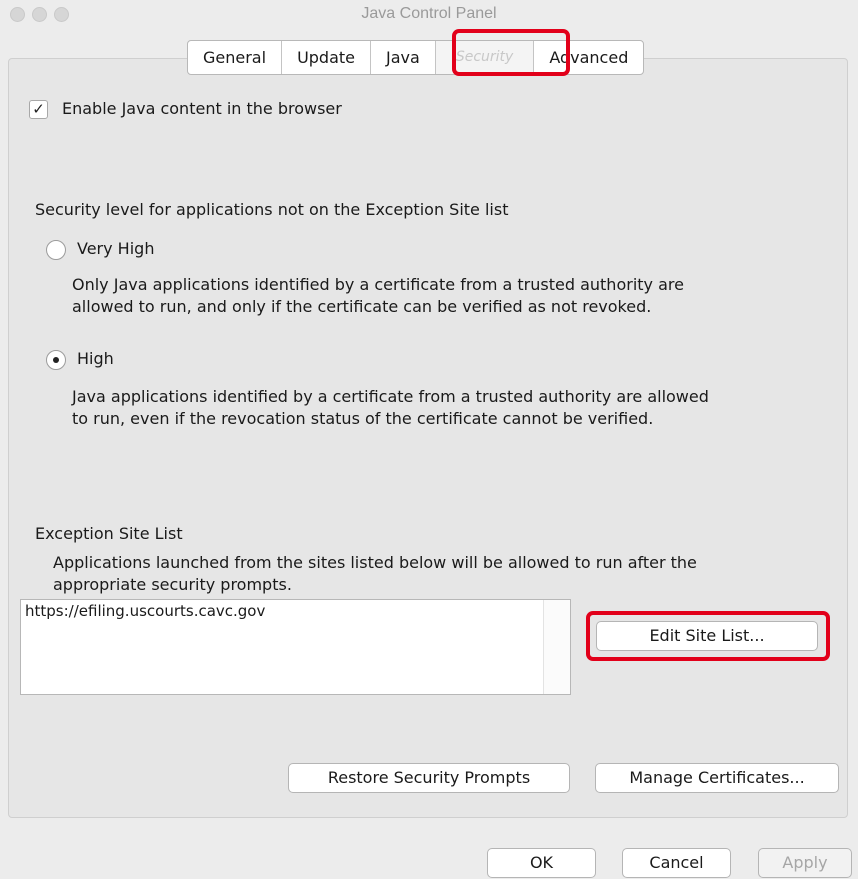 This screenshot has width=858, height=879. I want to click on exception-site-heading: Exception Site List, so click(109, 533).